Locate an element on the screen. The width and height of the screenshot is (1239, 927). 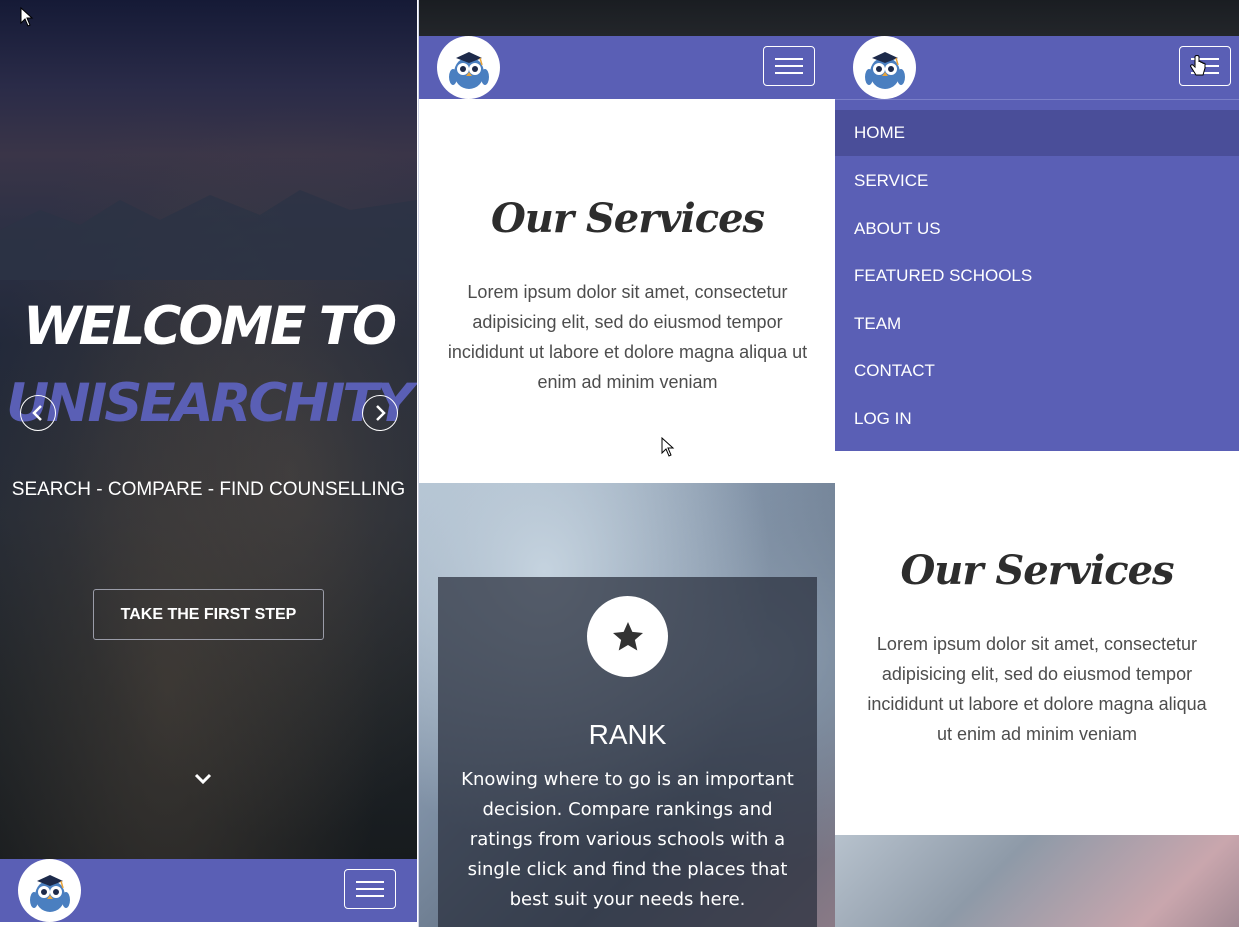
menu-item-service: SERVICE is located at coordinates (1037, 181).